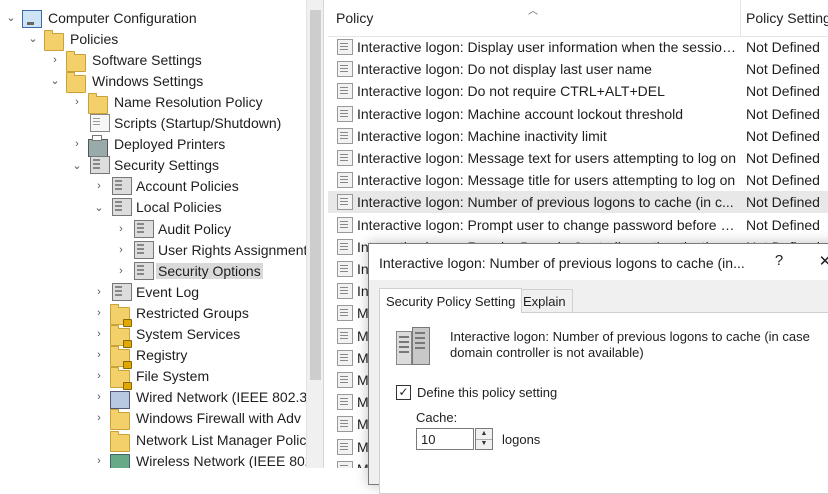 The width and height of the screenshot is (828, 494). I want to click on tree-node: ⌄ Windows Settings, so click(126, 81).